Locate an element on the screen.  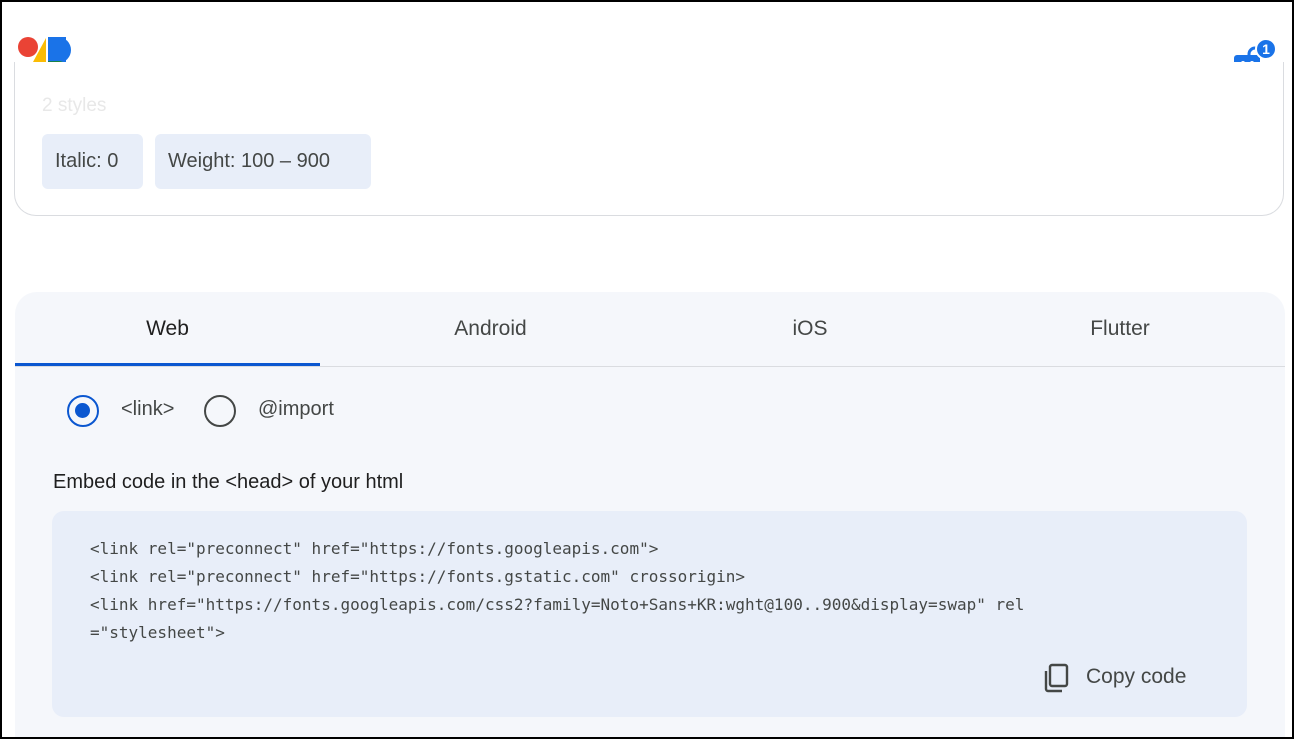
import-radio-label: @import is located at coordinates (296, 409).